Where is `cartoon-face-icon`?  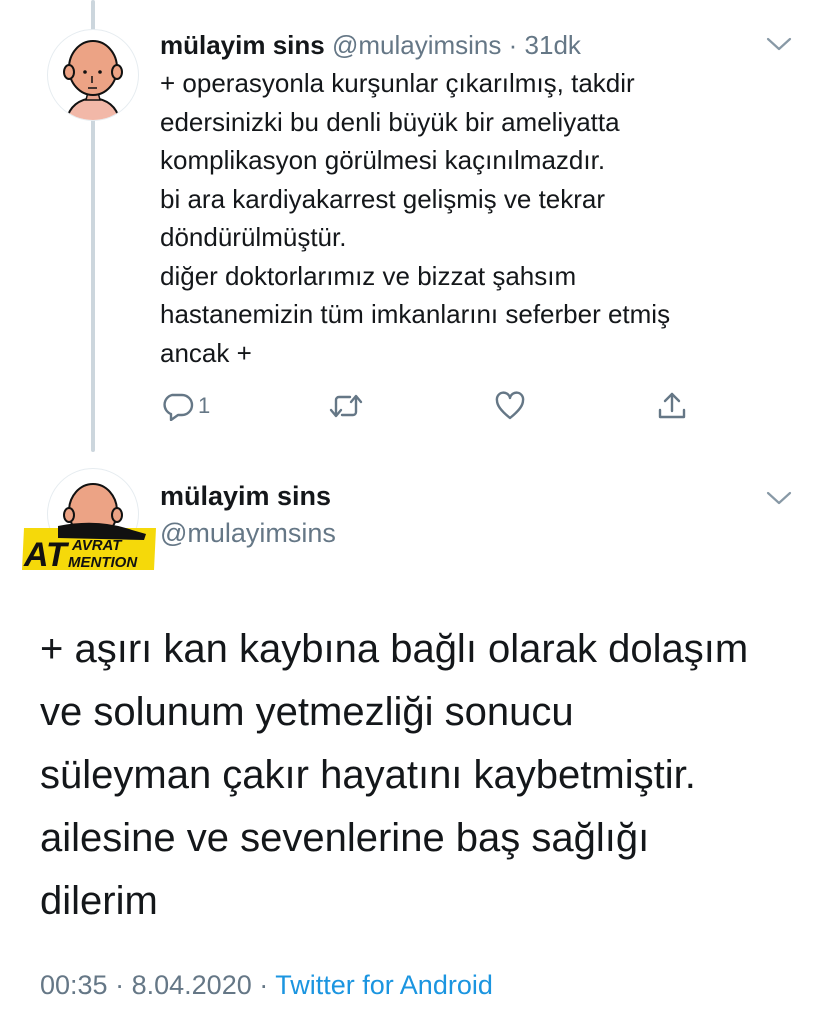 cartoon-face-icon is located at coordinates (93, 80).